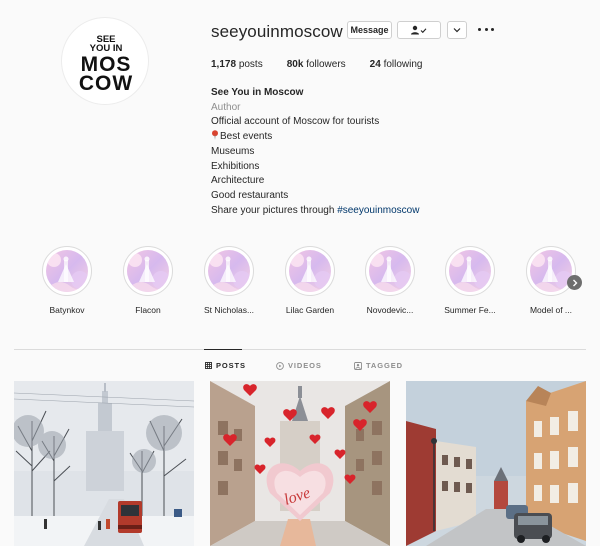  I want to click on post-thumbnail-moscow-street, so click(496, 463).